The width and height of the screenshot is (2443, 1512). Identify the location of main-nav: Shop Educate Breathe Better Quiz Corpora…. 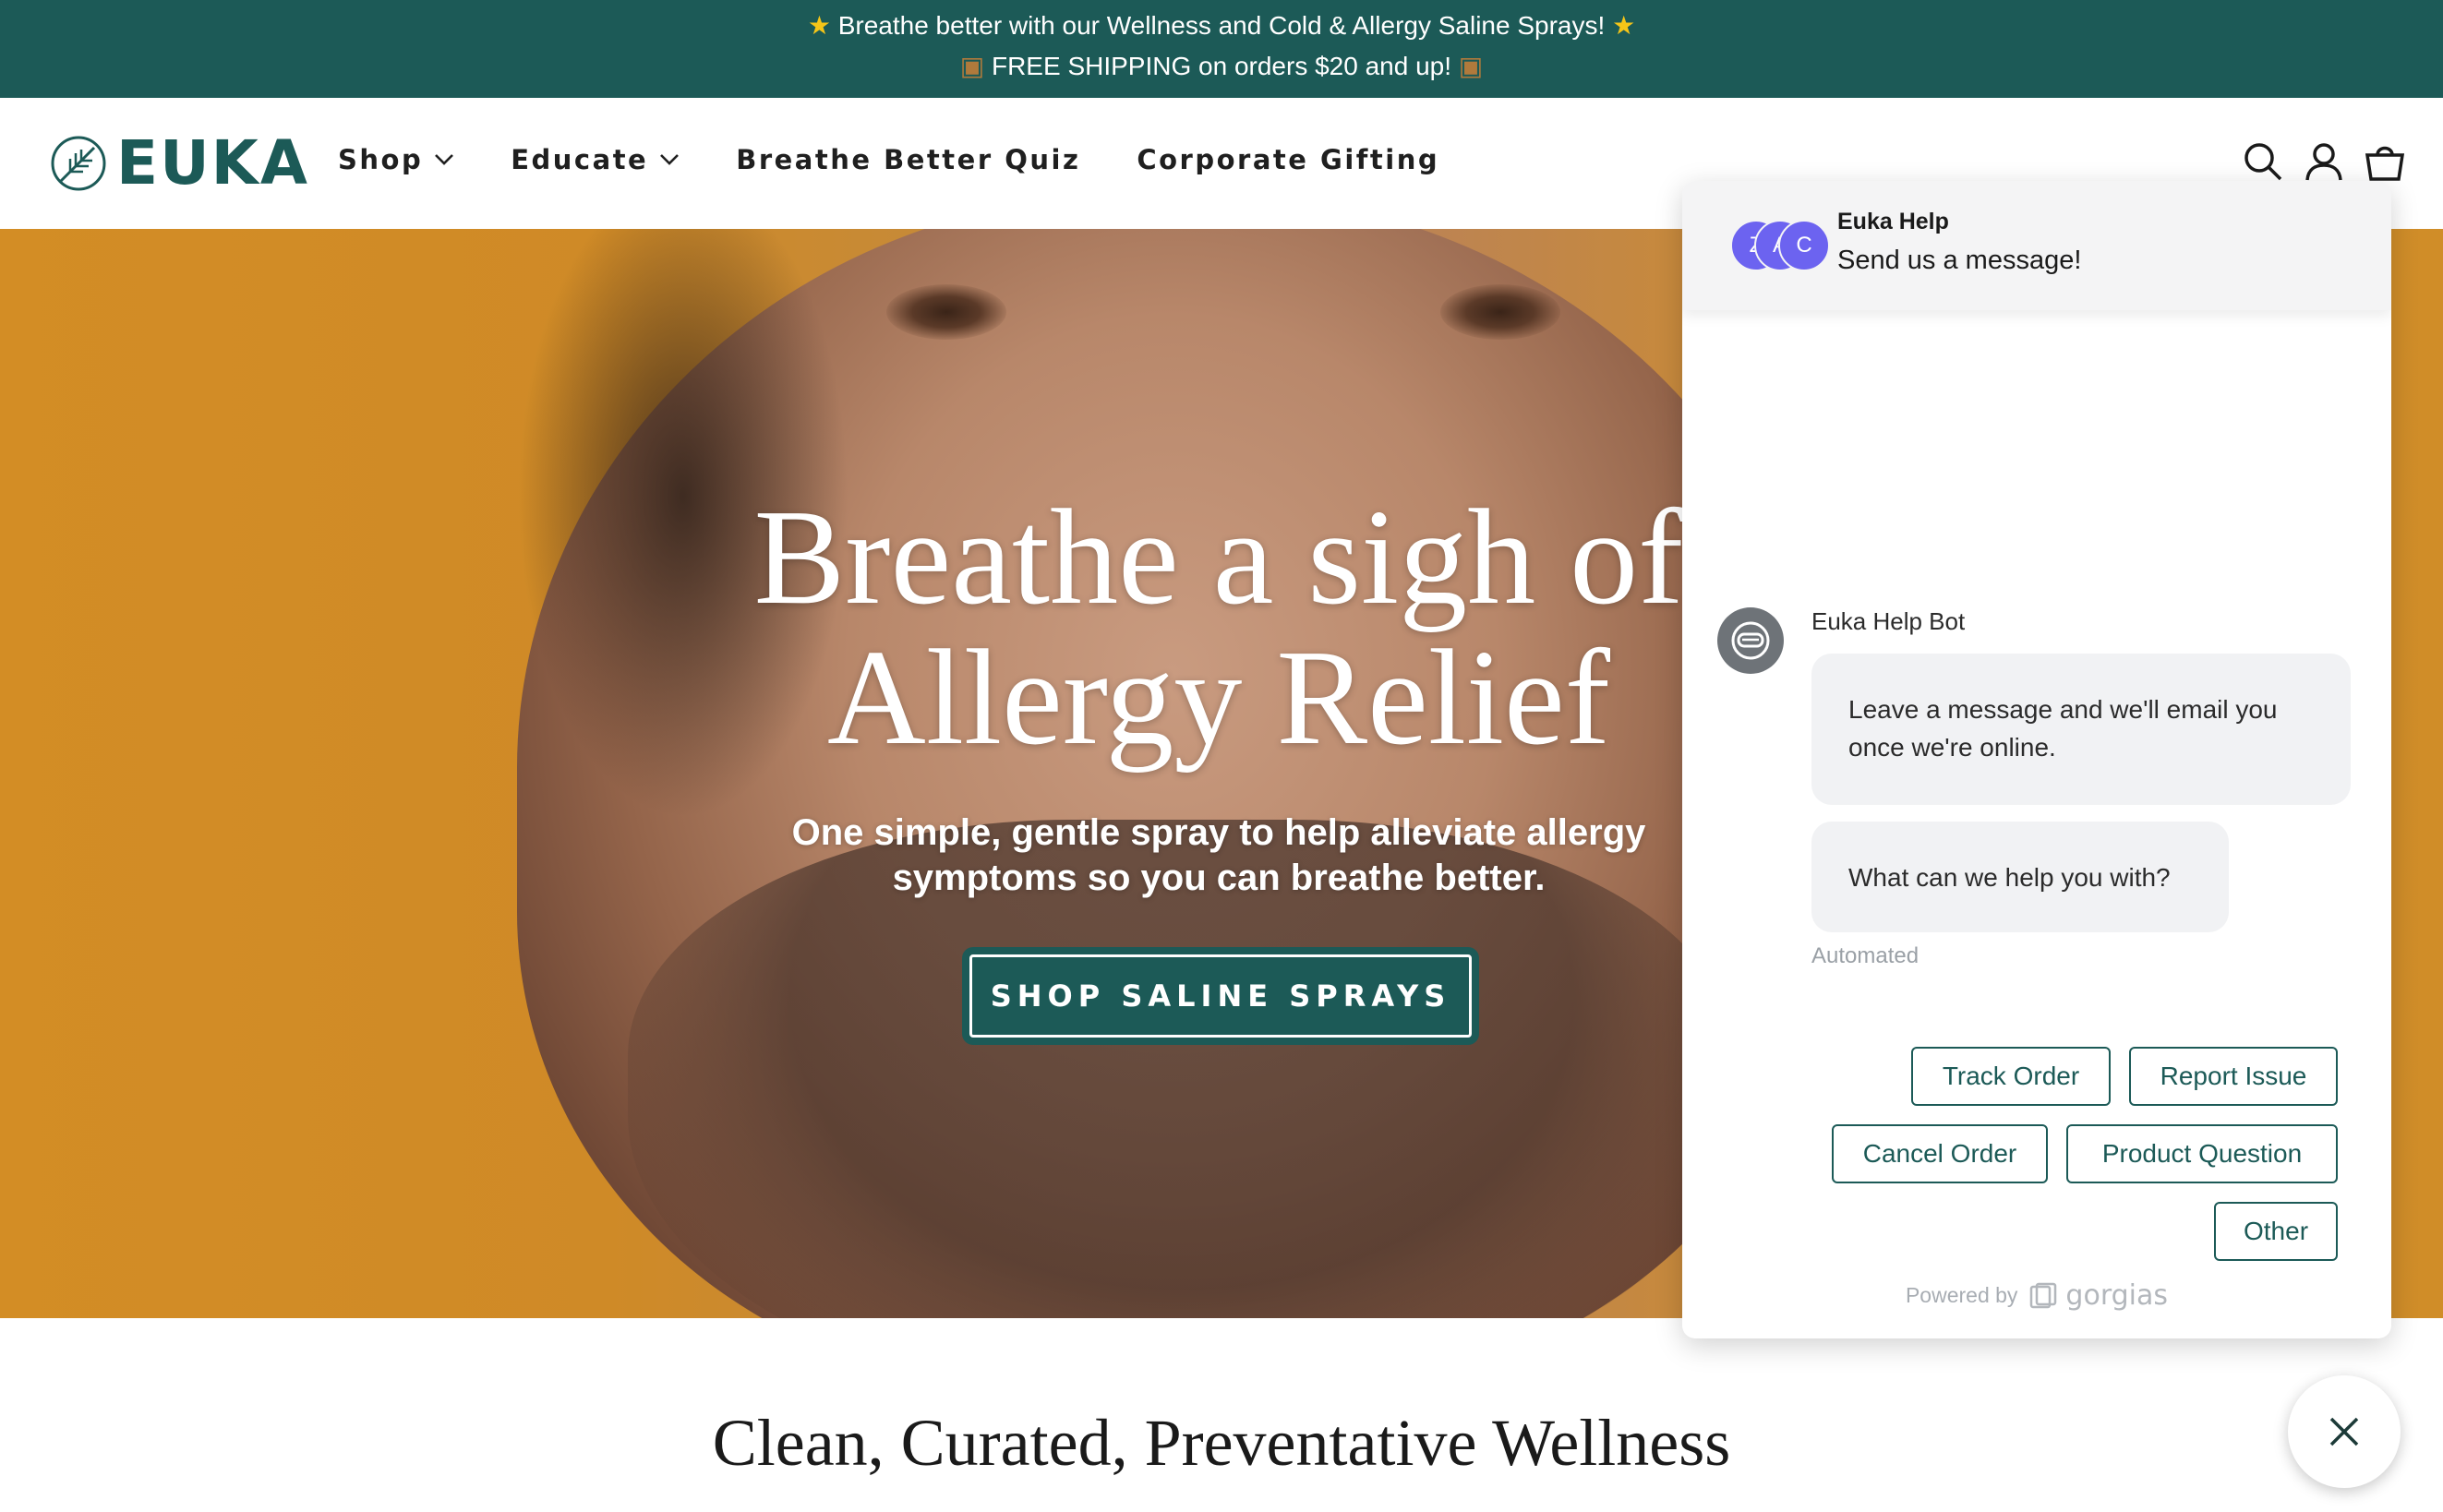
(917, 159).